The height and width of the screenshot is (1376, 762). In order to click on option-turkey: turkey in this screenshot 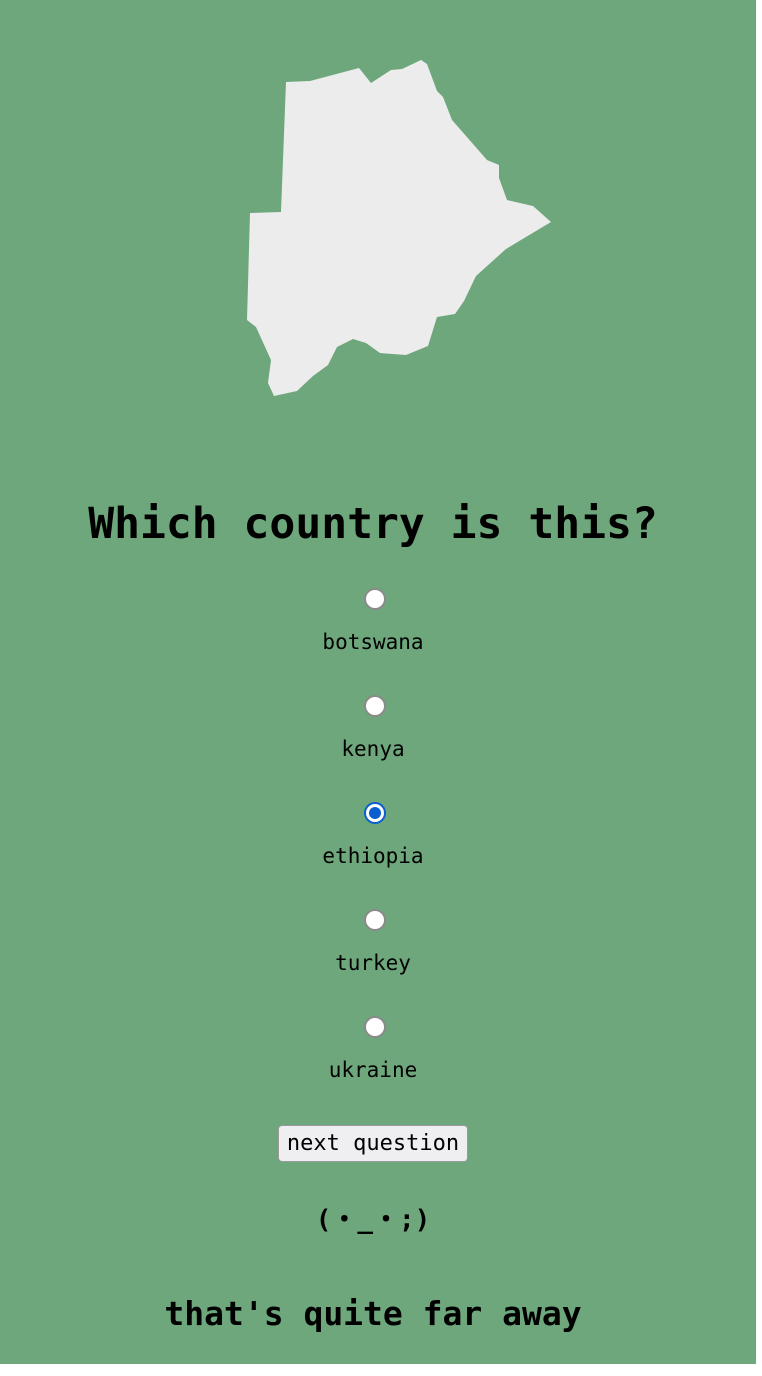, I will do `click(374, 959)`.